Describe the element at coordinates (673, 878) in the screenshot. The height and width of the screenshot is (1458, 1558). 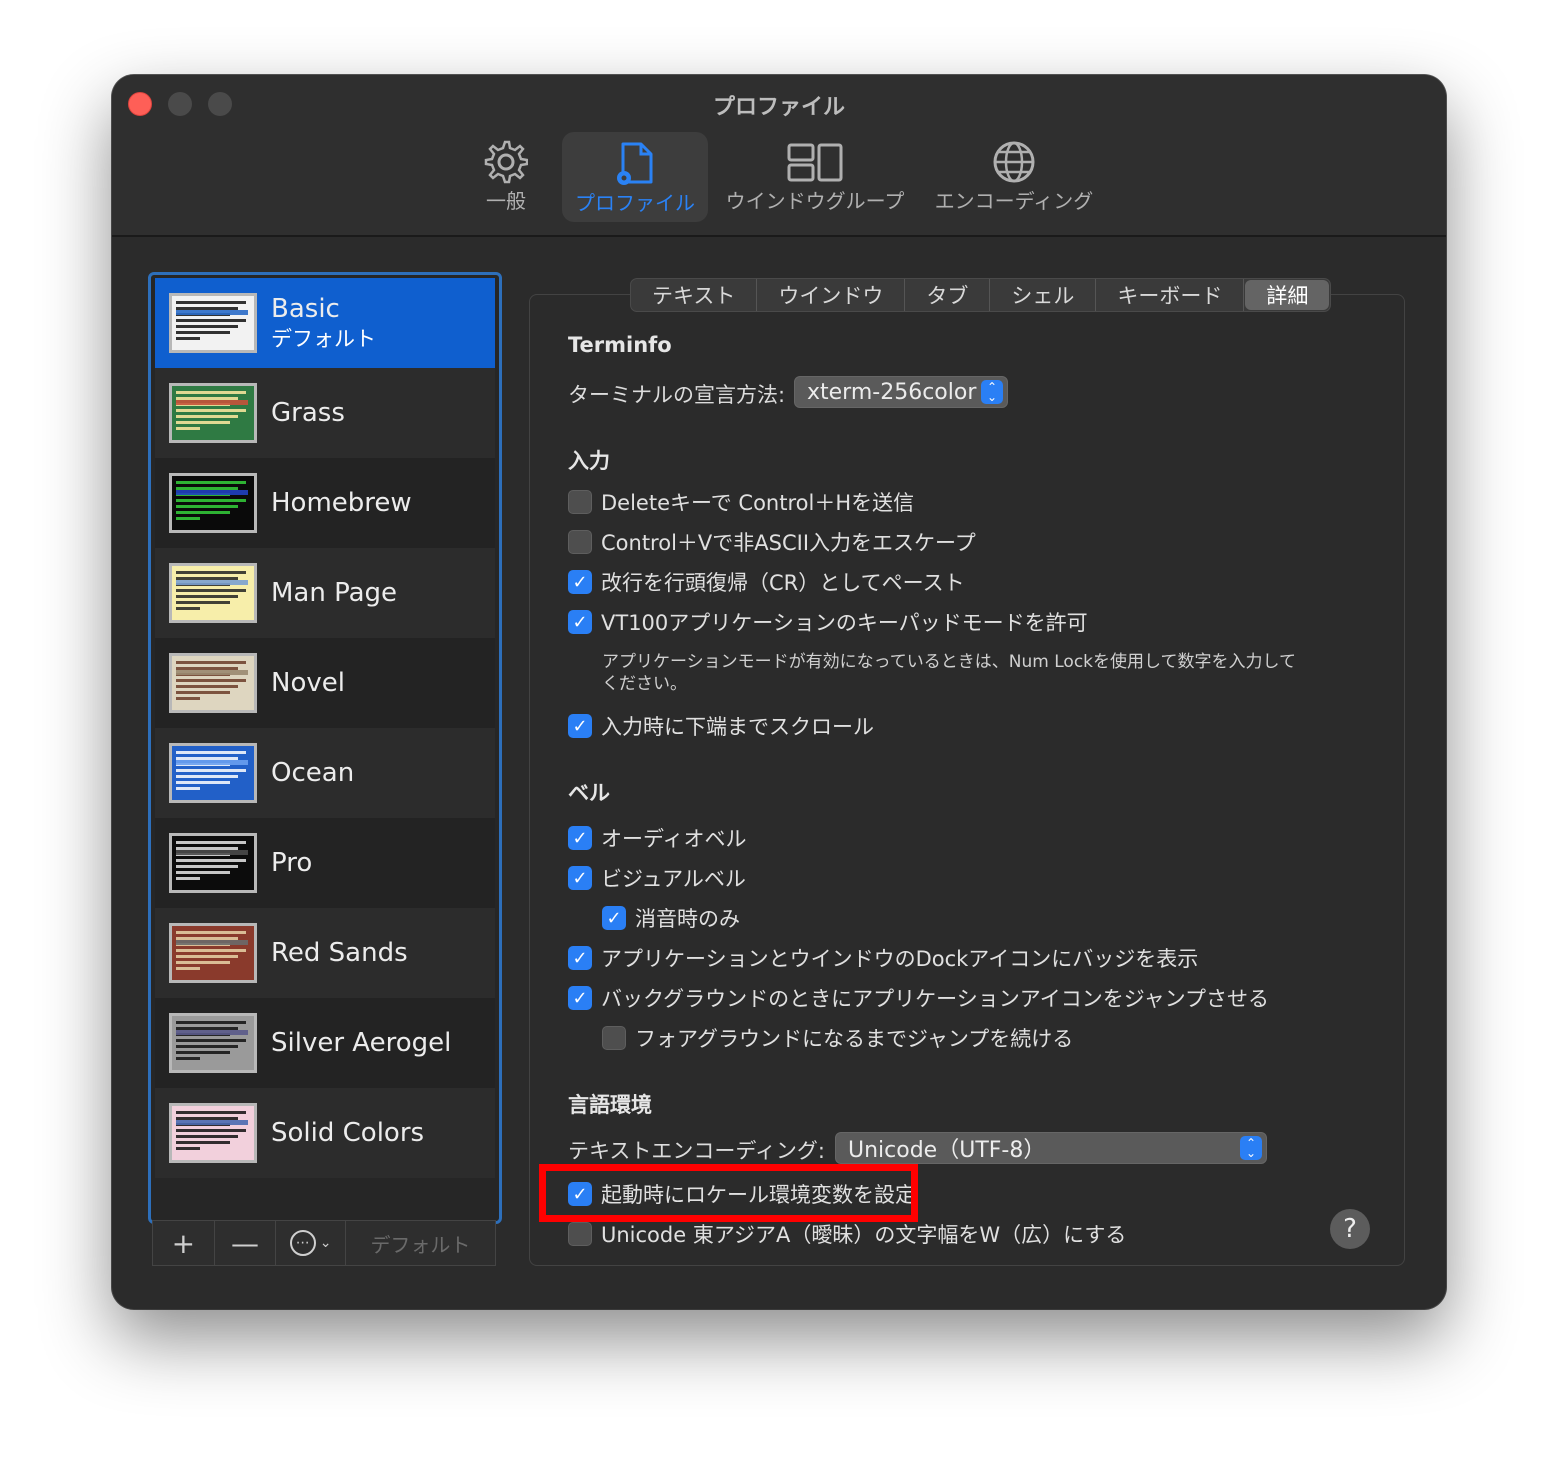
I see `checkbox-label: ビジュアルベル` at that location.